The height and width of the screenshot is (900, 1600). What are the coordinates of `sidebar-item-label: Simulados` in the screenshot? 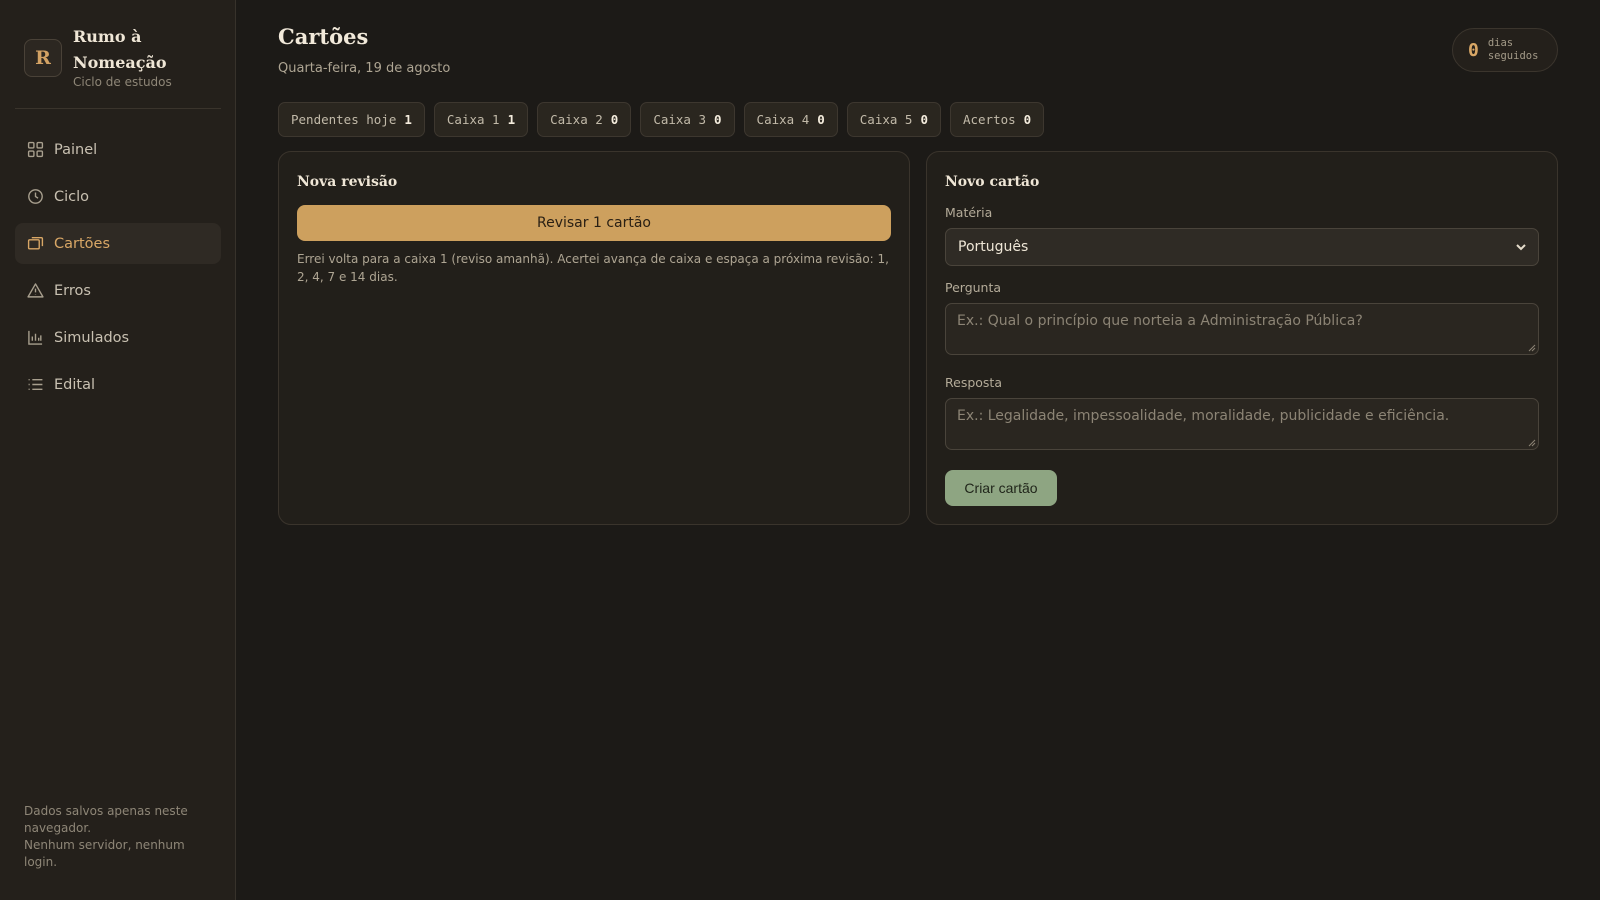 It's located at (92, 337).